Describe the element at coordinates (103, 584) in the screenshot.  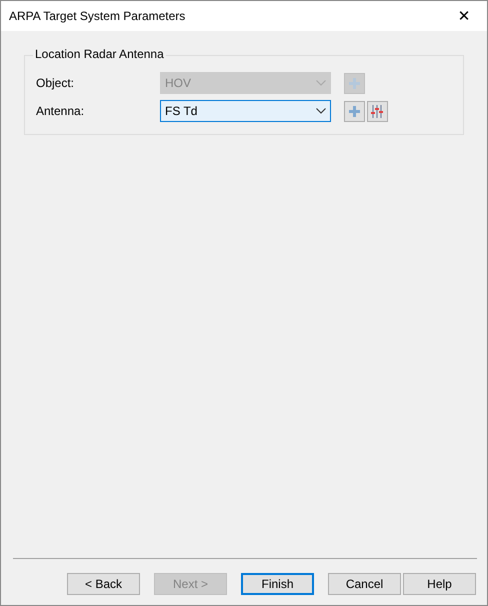
I see `dialog-button: < Back` at that location.